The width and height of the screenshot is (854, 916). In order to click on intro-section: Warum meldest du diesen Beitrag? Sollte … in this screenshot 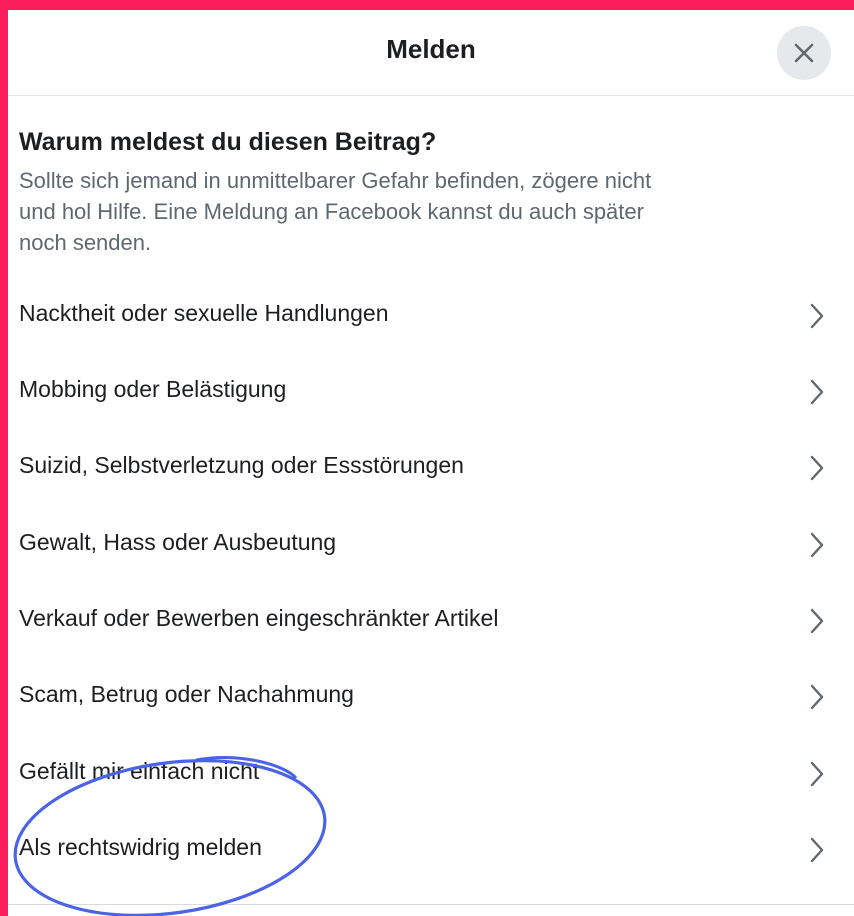, I will do `click(419, 193)`.